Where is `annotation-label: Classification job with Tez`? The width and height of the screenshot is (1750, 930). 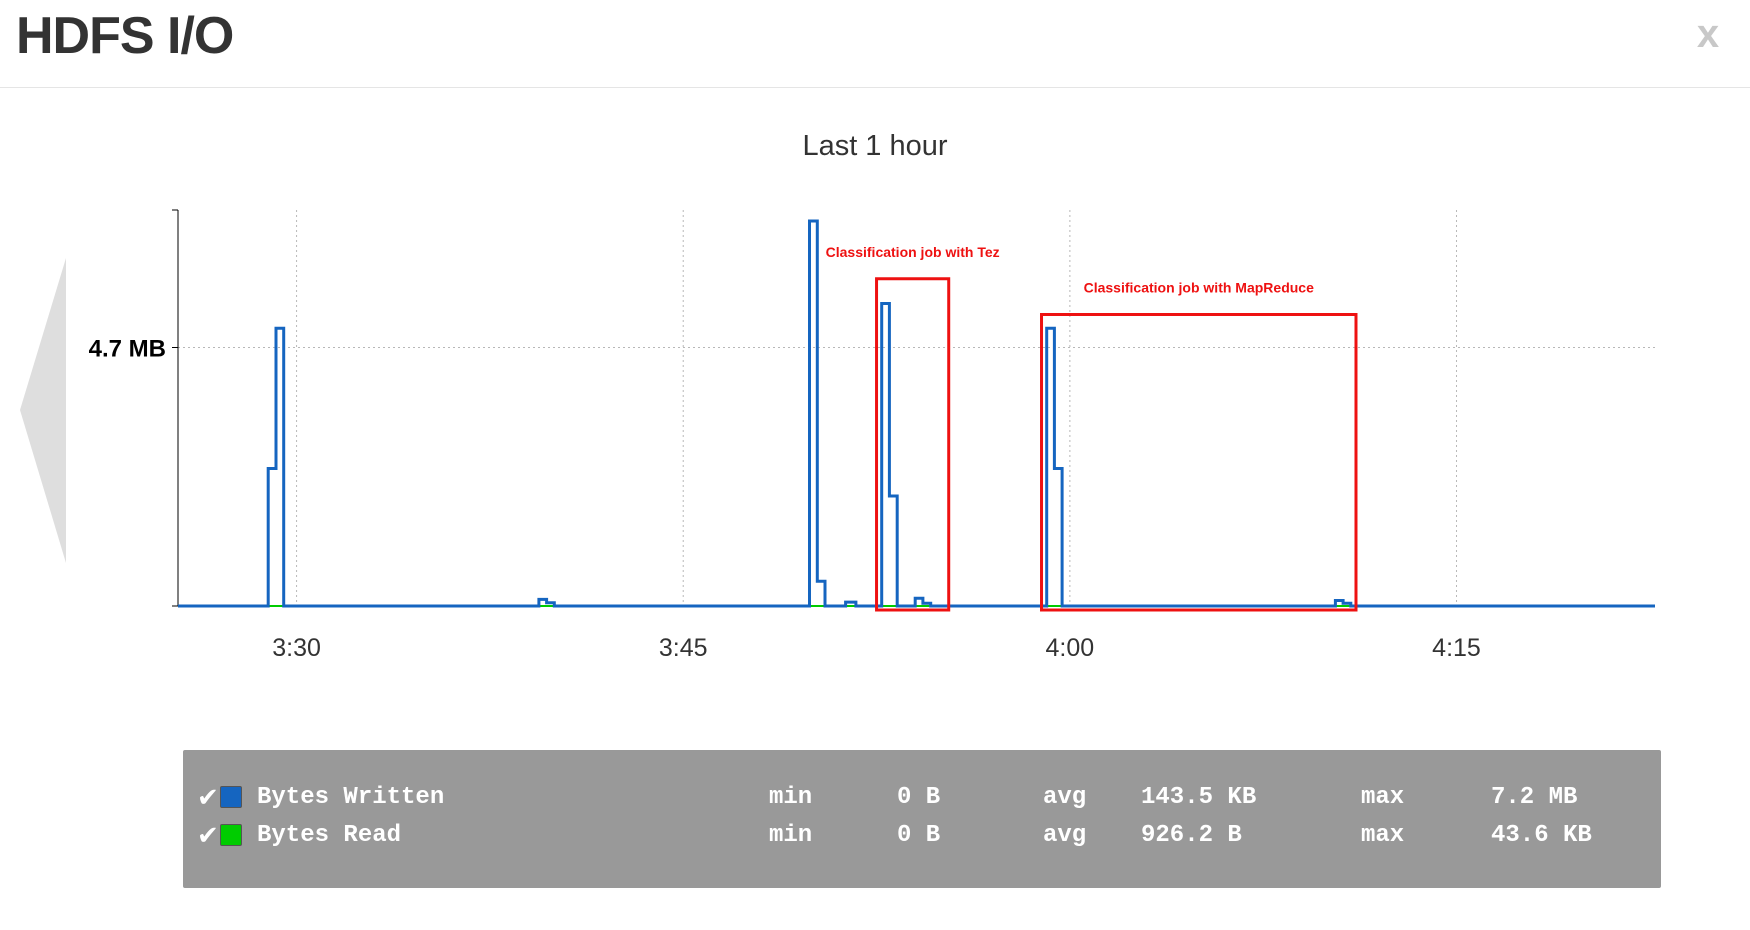
annotation-label: Classification job with Tez is located at coordinates (913, 252).